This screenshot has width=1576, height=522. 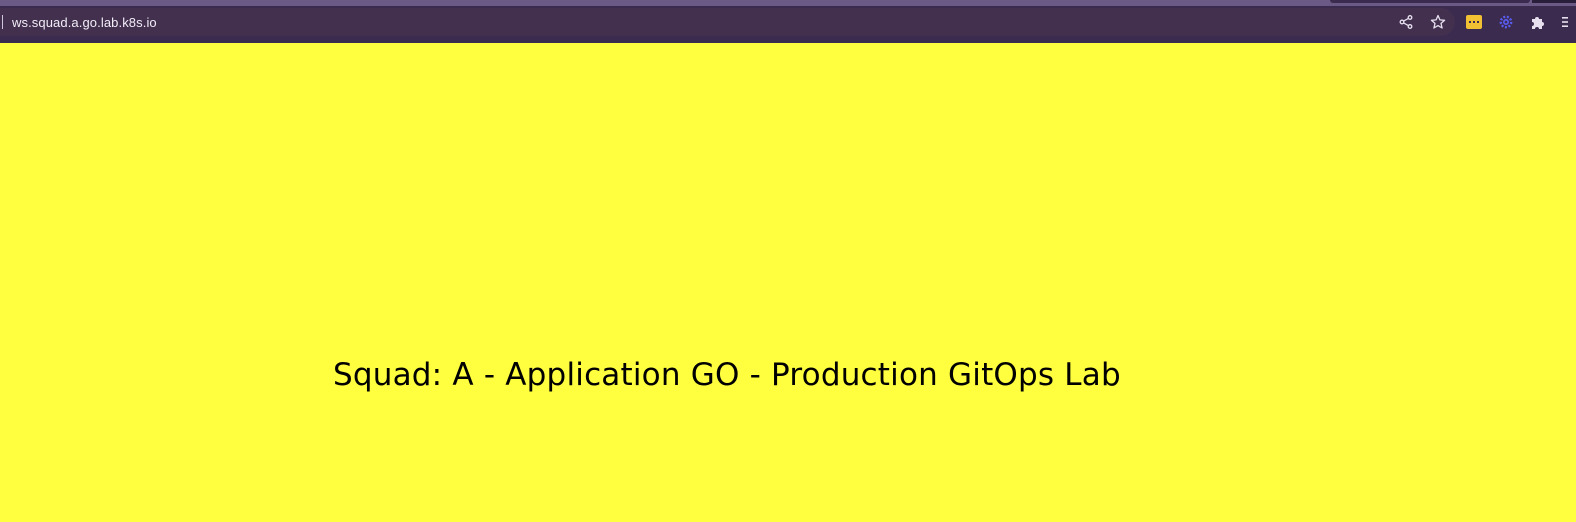 What do you see at coordinates (84, 22) in the screenshot?
I see `url-text: ws.squad.a.go.lab.k8s.io` at bounding box center [84, 22].